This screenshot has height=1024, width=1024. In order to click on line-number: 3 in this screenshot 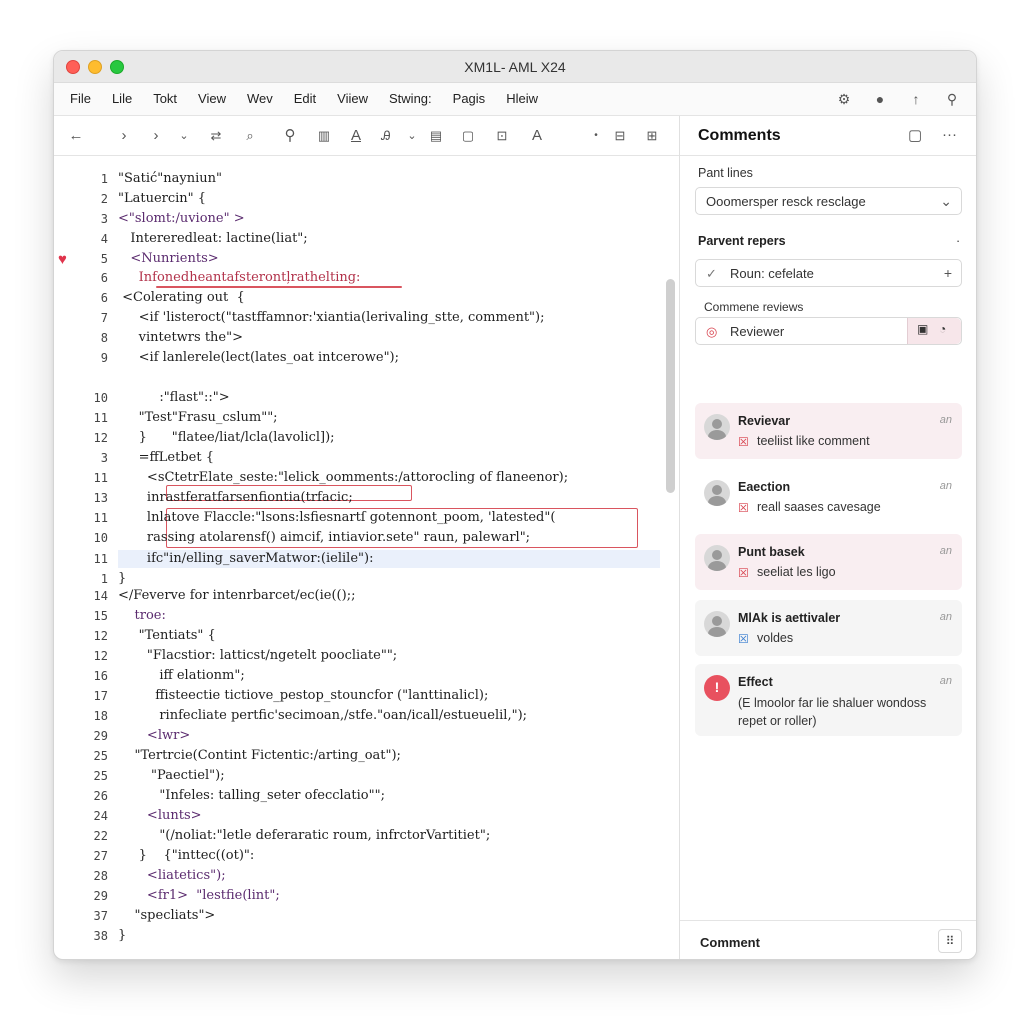, I will do `click(104, 219)`.